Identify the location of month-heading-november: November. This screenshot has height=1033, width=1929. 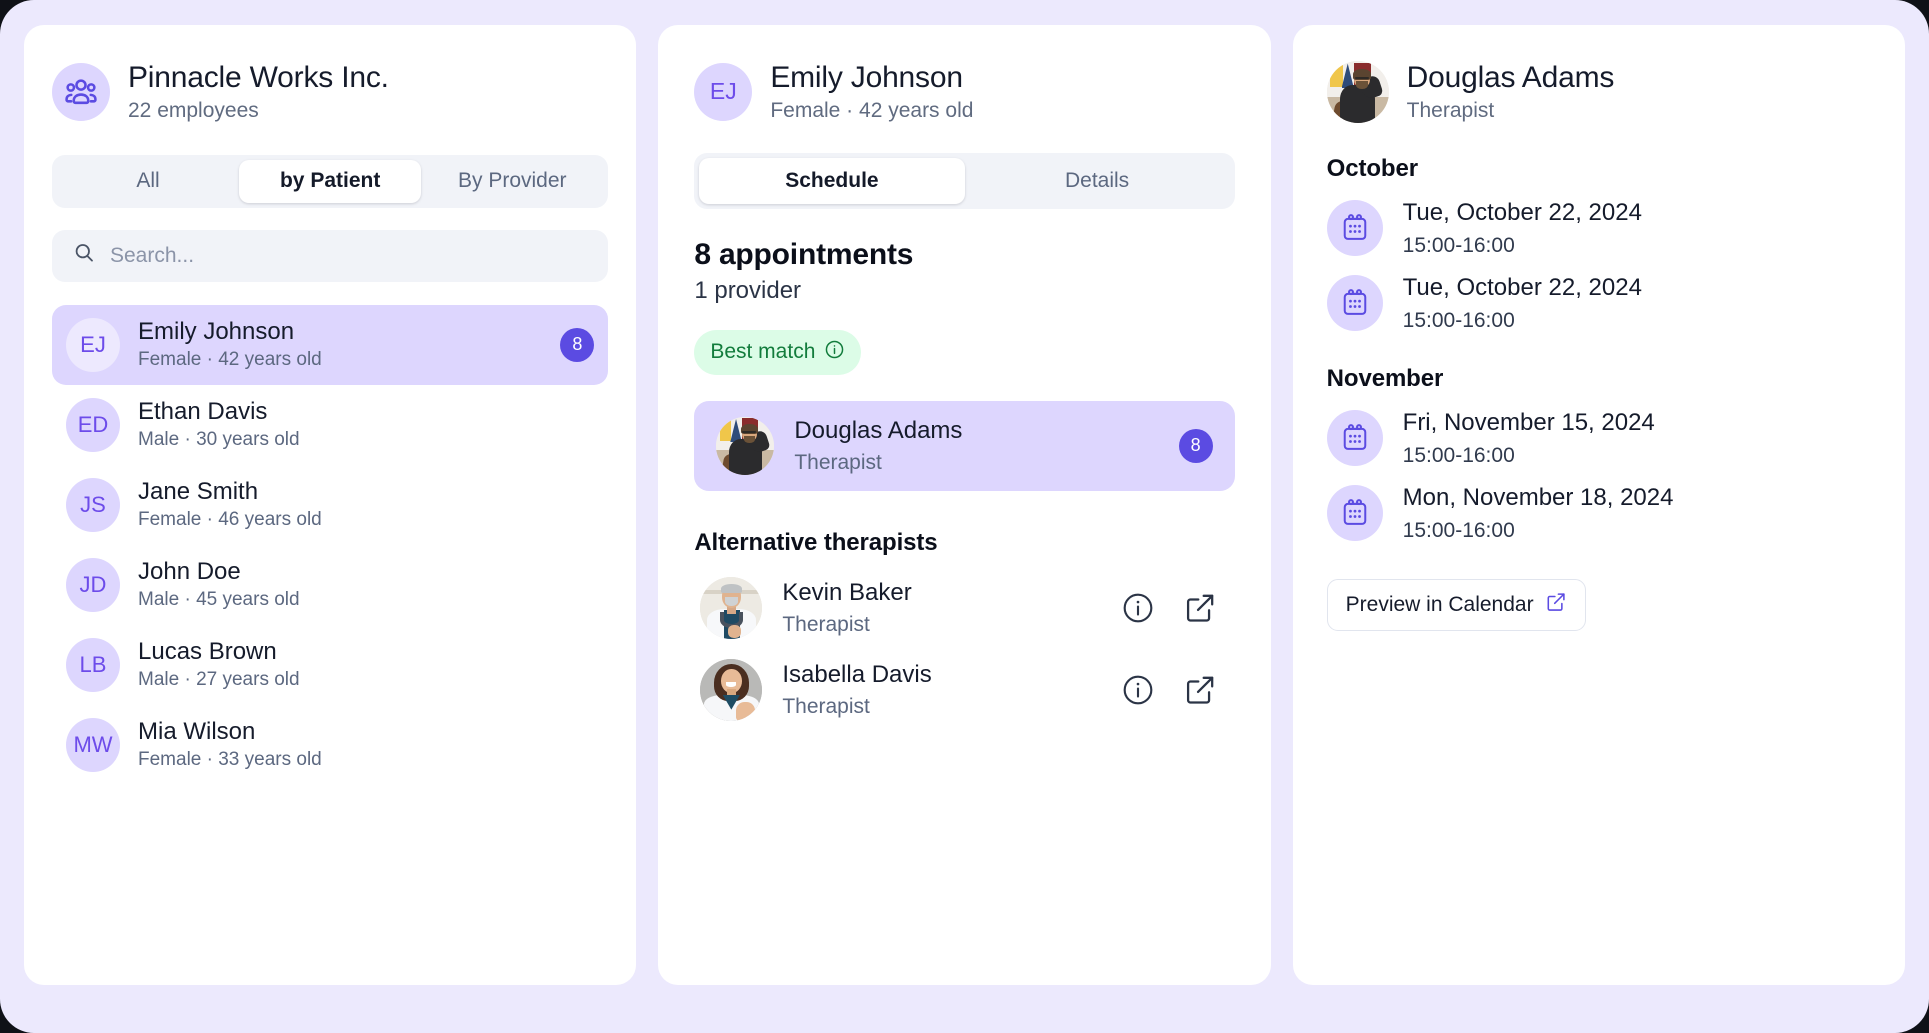
(1385, 378).